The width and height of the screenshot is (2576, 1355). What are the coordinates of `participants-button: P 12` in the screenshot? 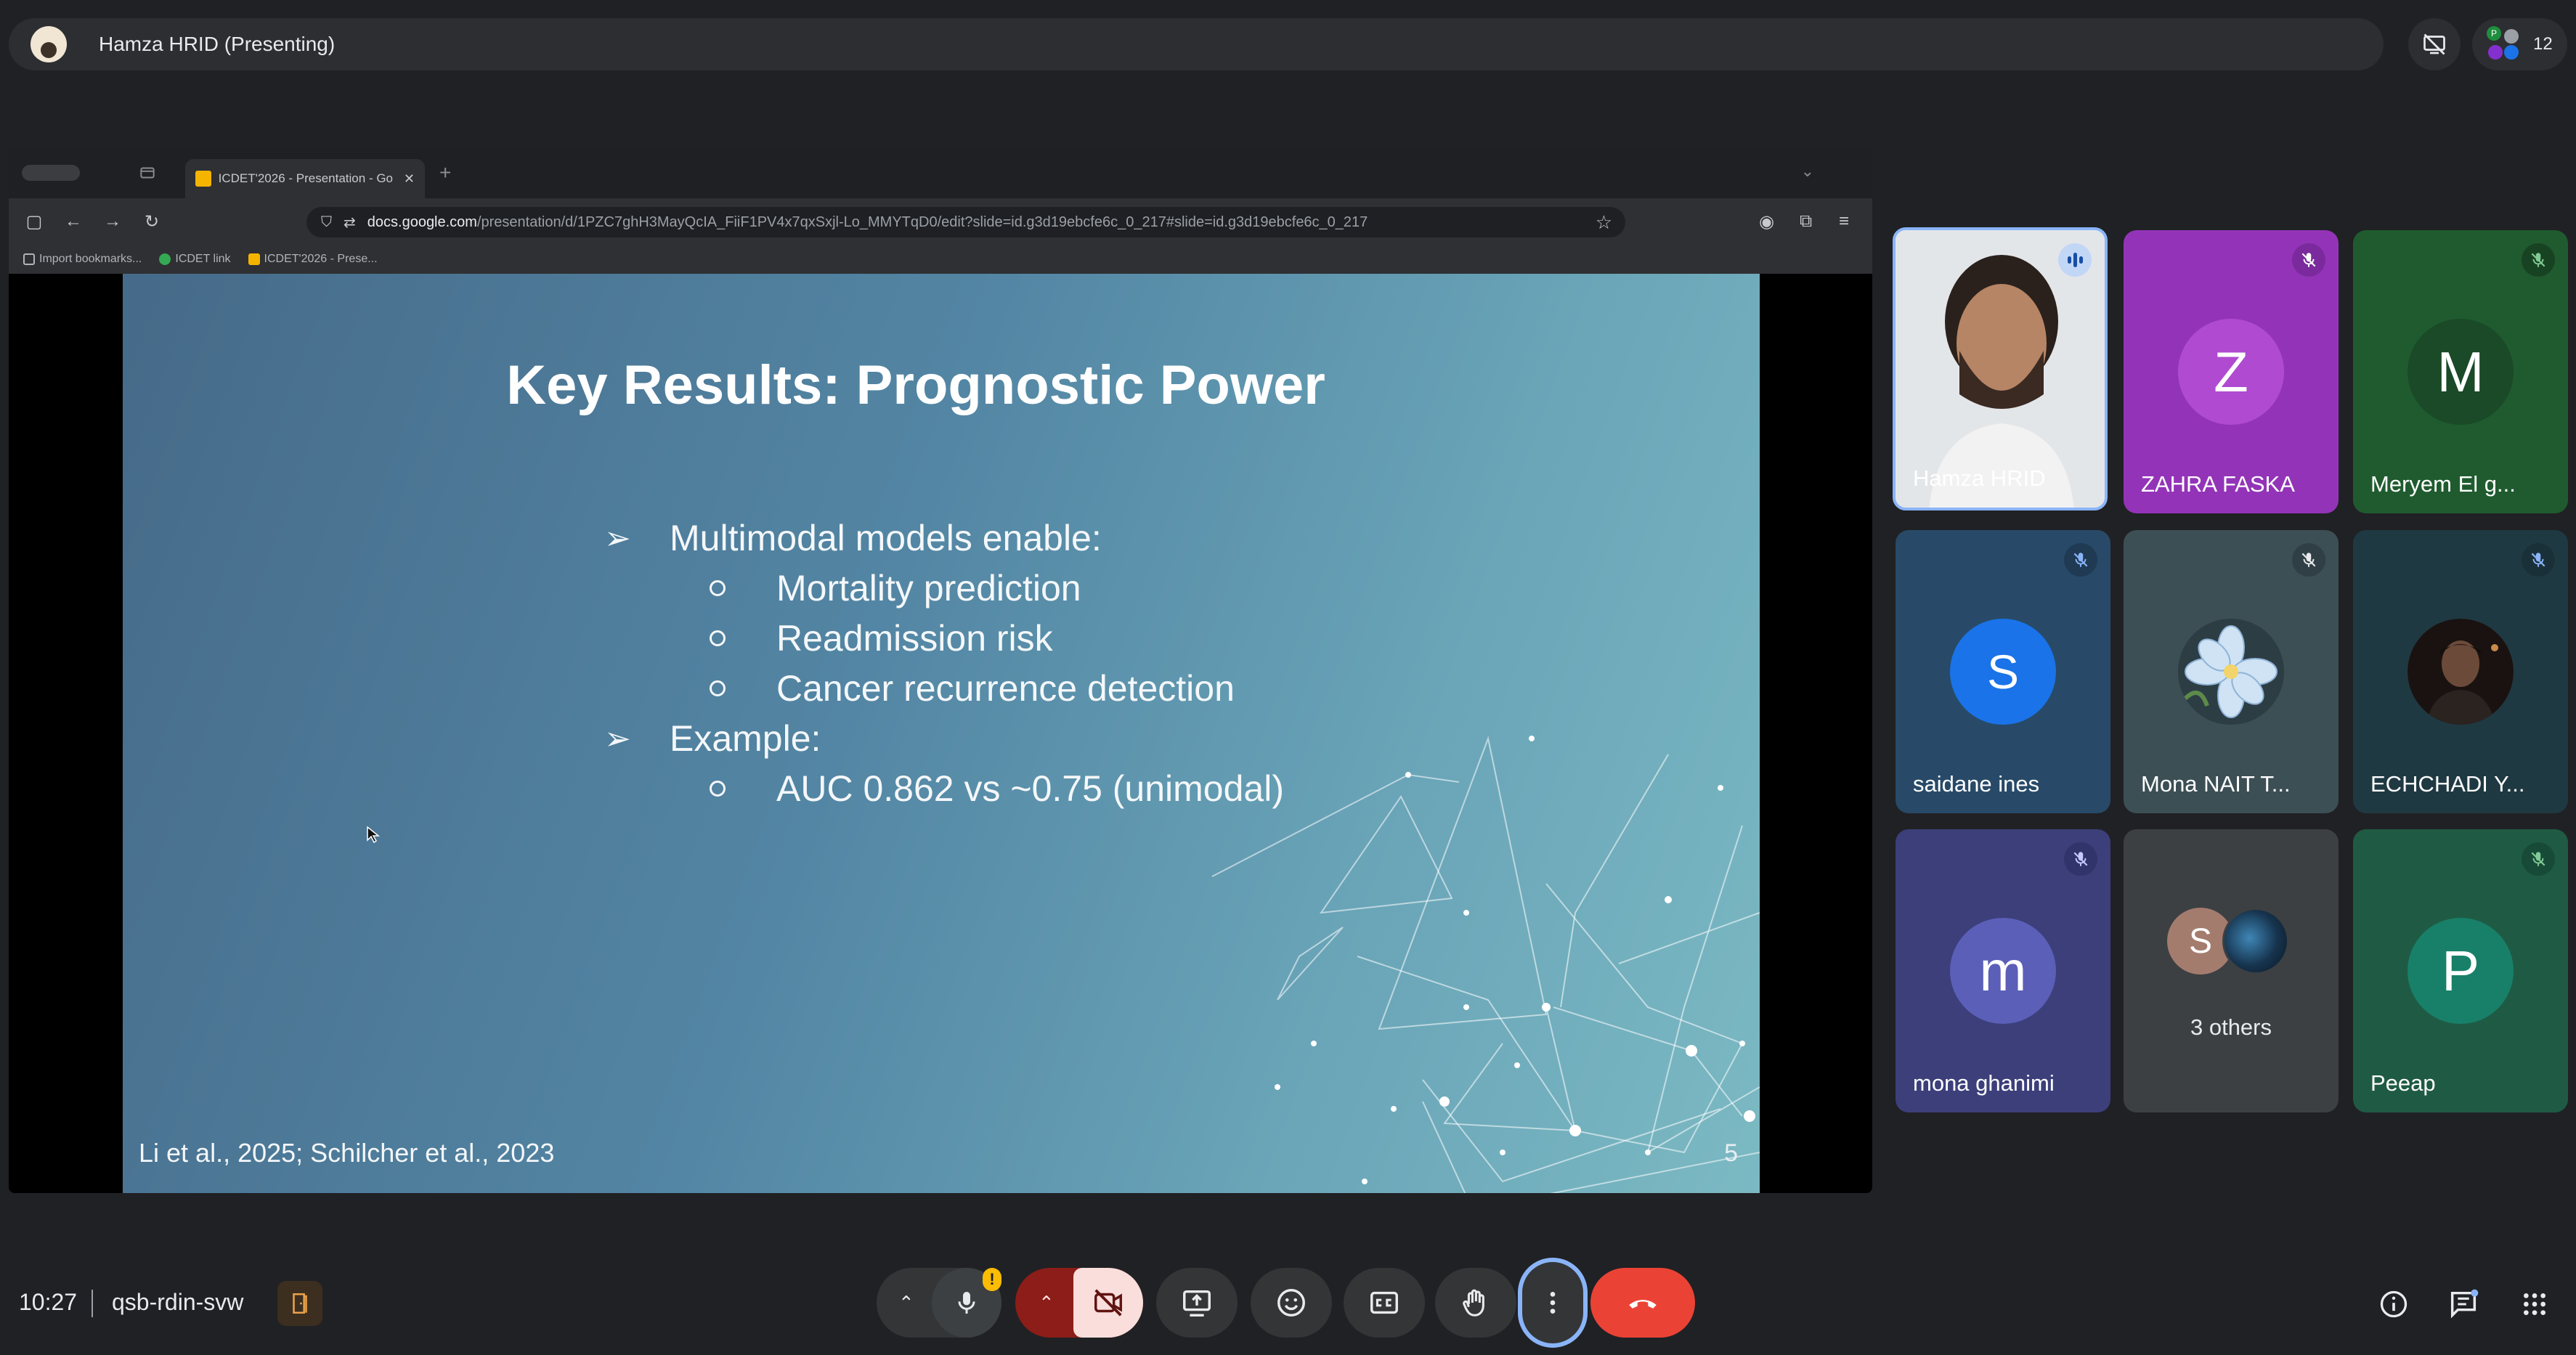 It's located at (2519, 44).